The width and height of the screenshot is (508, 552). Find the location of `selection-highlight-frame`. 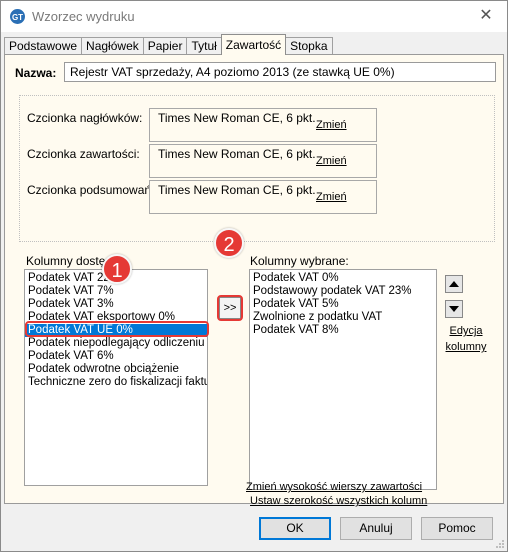

selection-highlight-frame is located at coordinates (117, 329).